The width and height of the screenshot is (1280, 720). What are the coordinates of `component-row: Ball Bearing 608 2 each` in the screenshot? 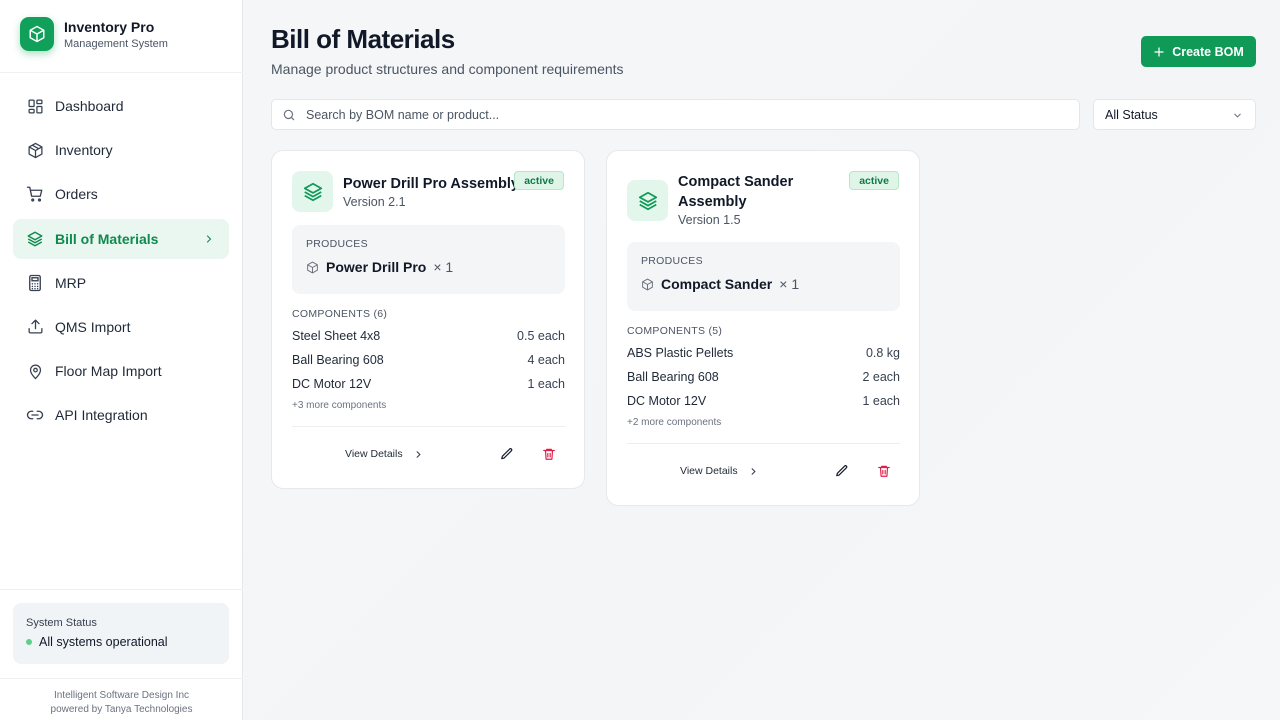 It's located at (763, 377).